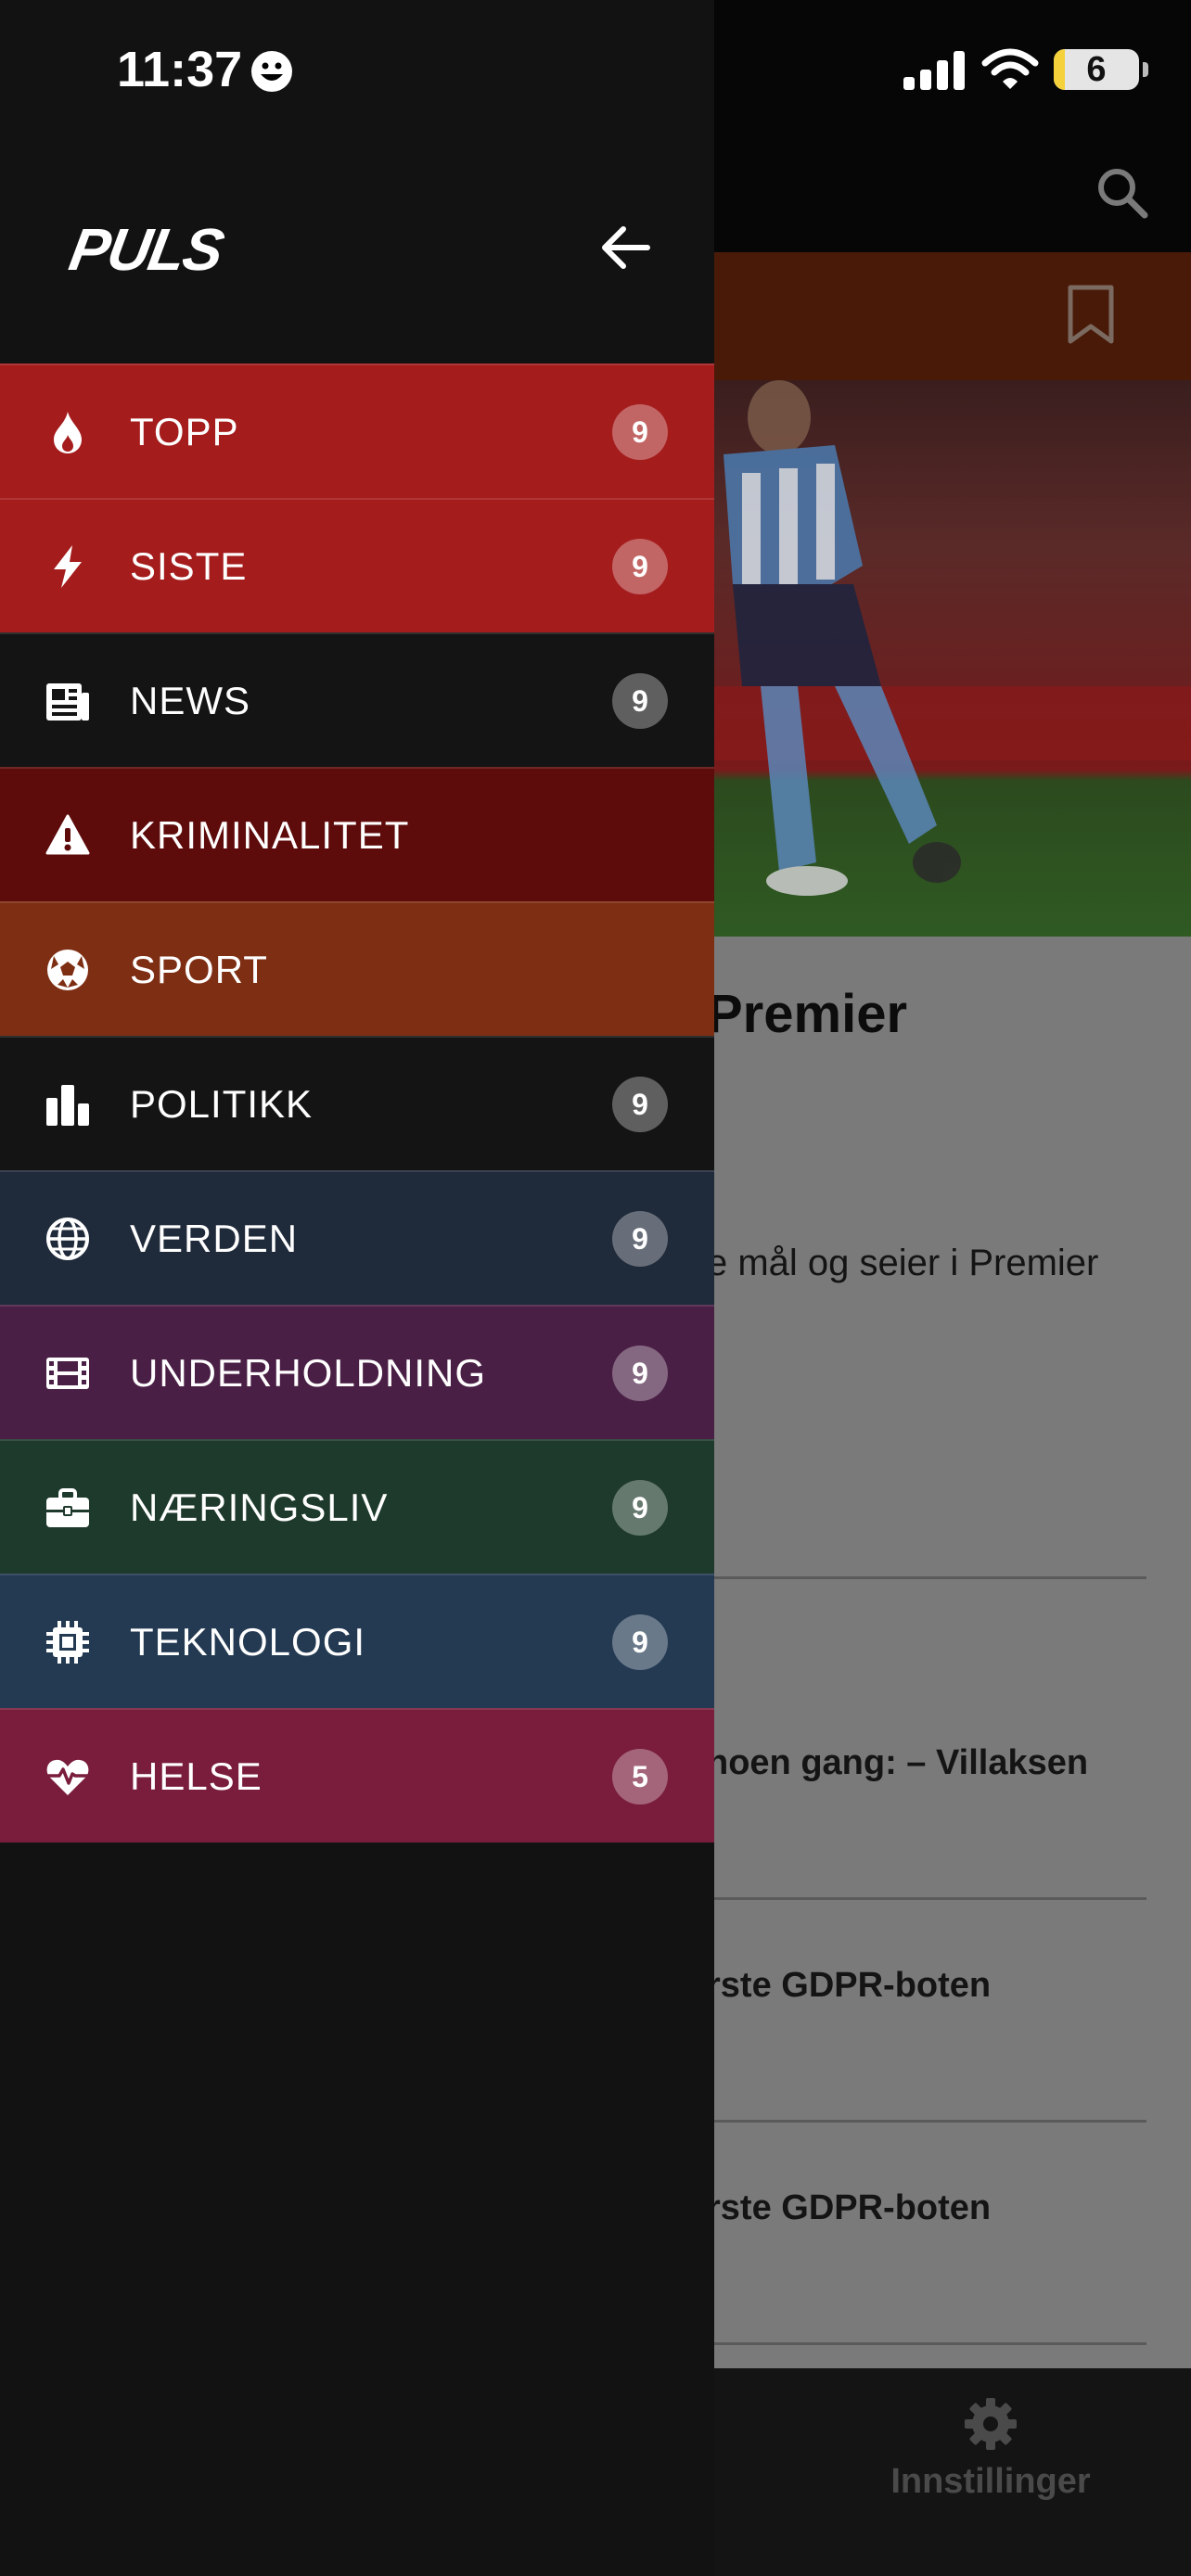  What do you see at coordinates (190, 700) in the screenshot?
I see `menu-item-label: NEWS` at bounding box center [190, 700].